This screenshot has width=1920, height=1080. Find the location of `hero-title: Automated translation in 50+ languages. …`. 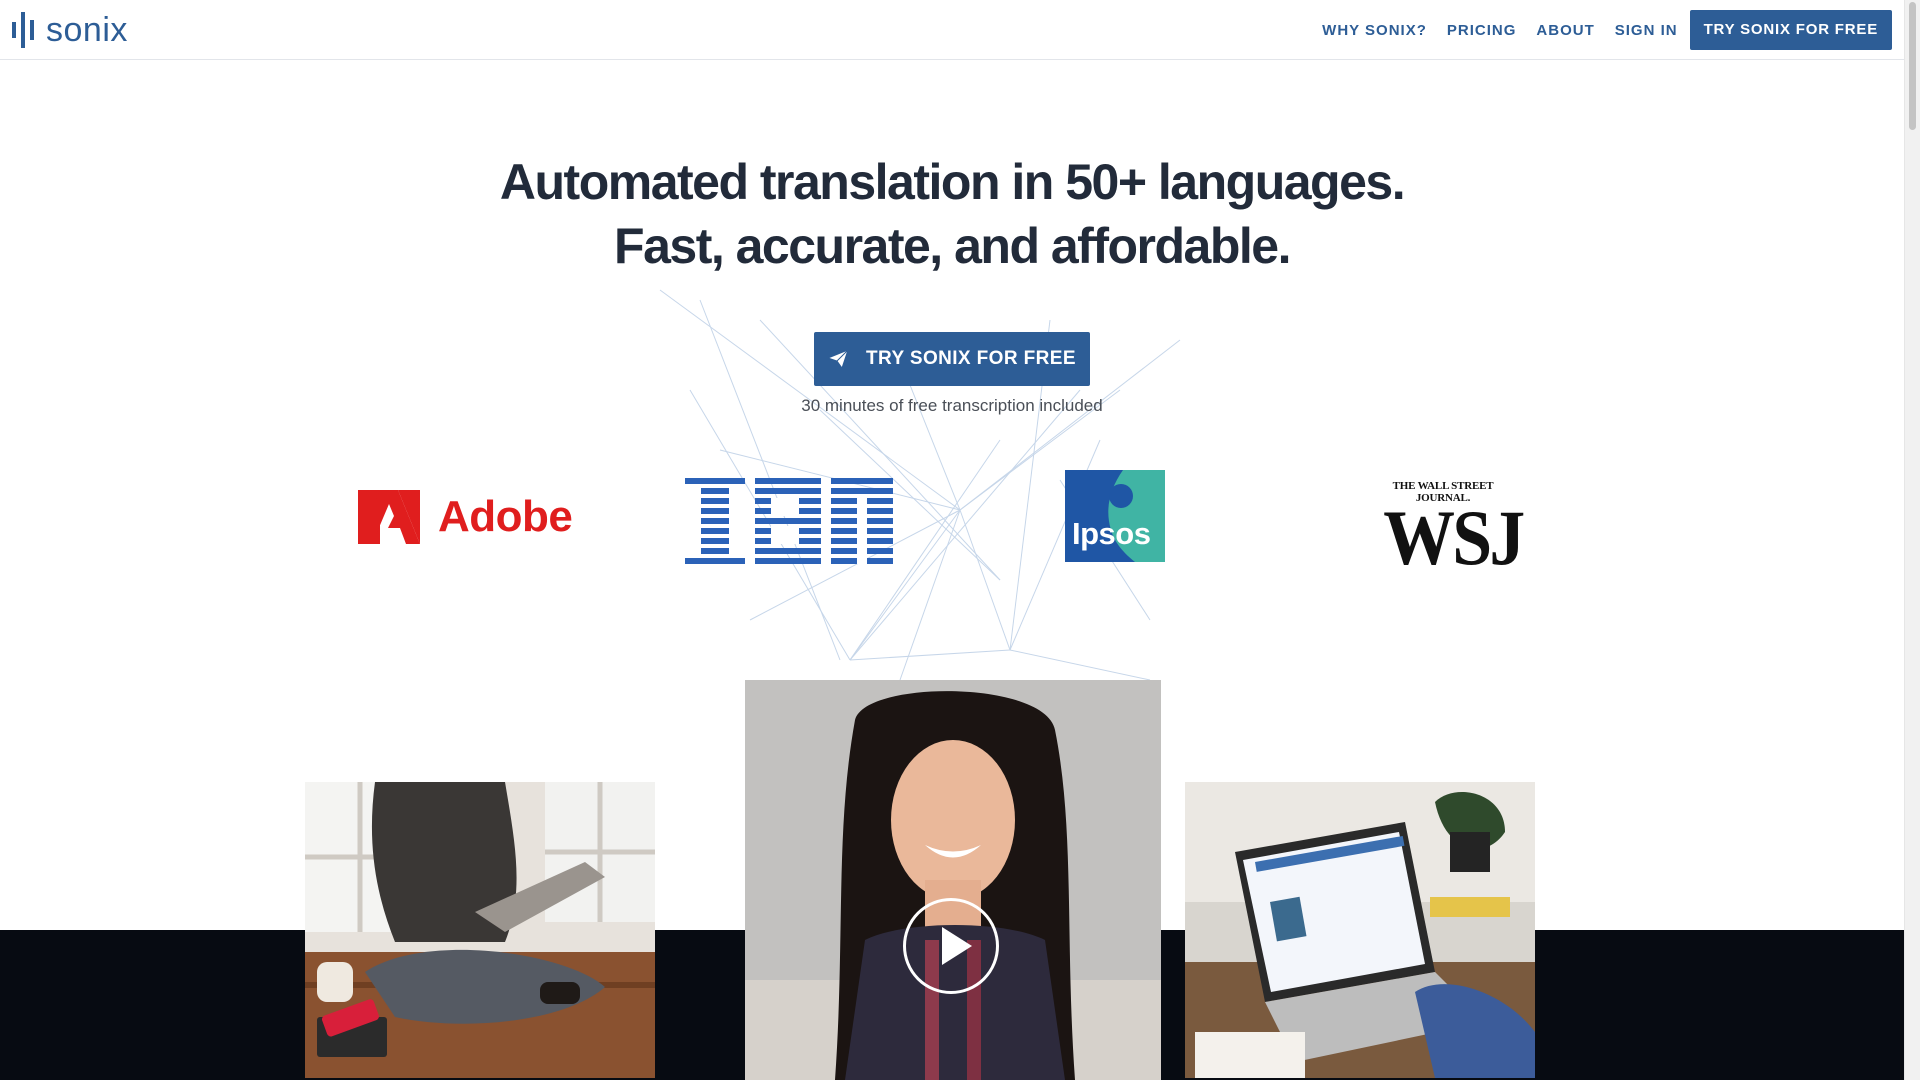

hero-title: Automated translation in 50+ languages. … is located at coordinates (952, 214).